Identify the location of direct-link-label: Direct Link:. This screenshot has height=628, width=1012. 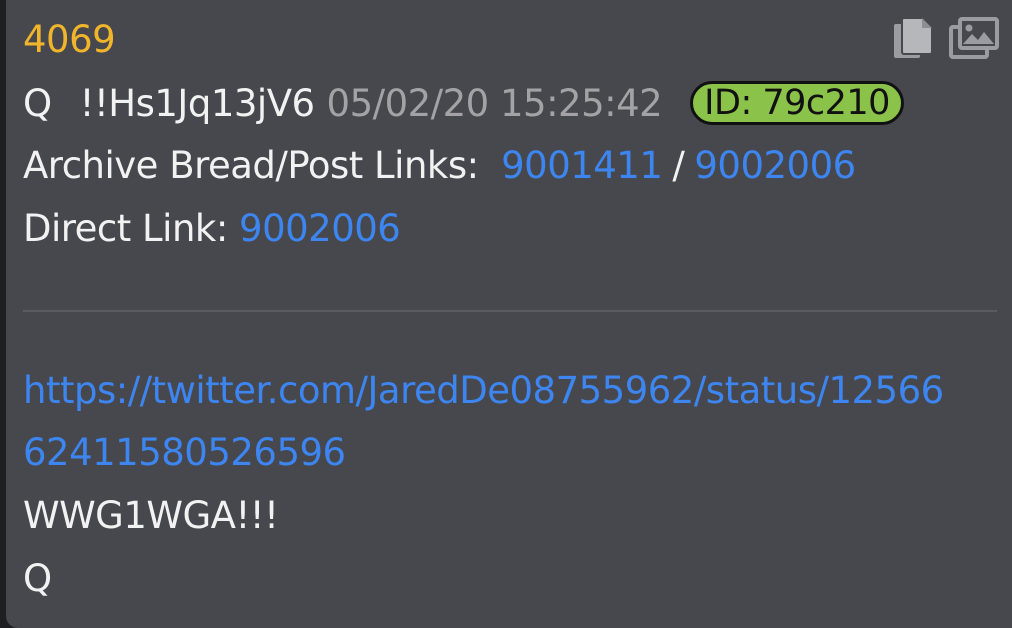
(125, 228).